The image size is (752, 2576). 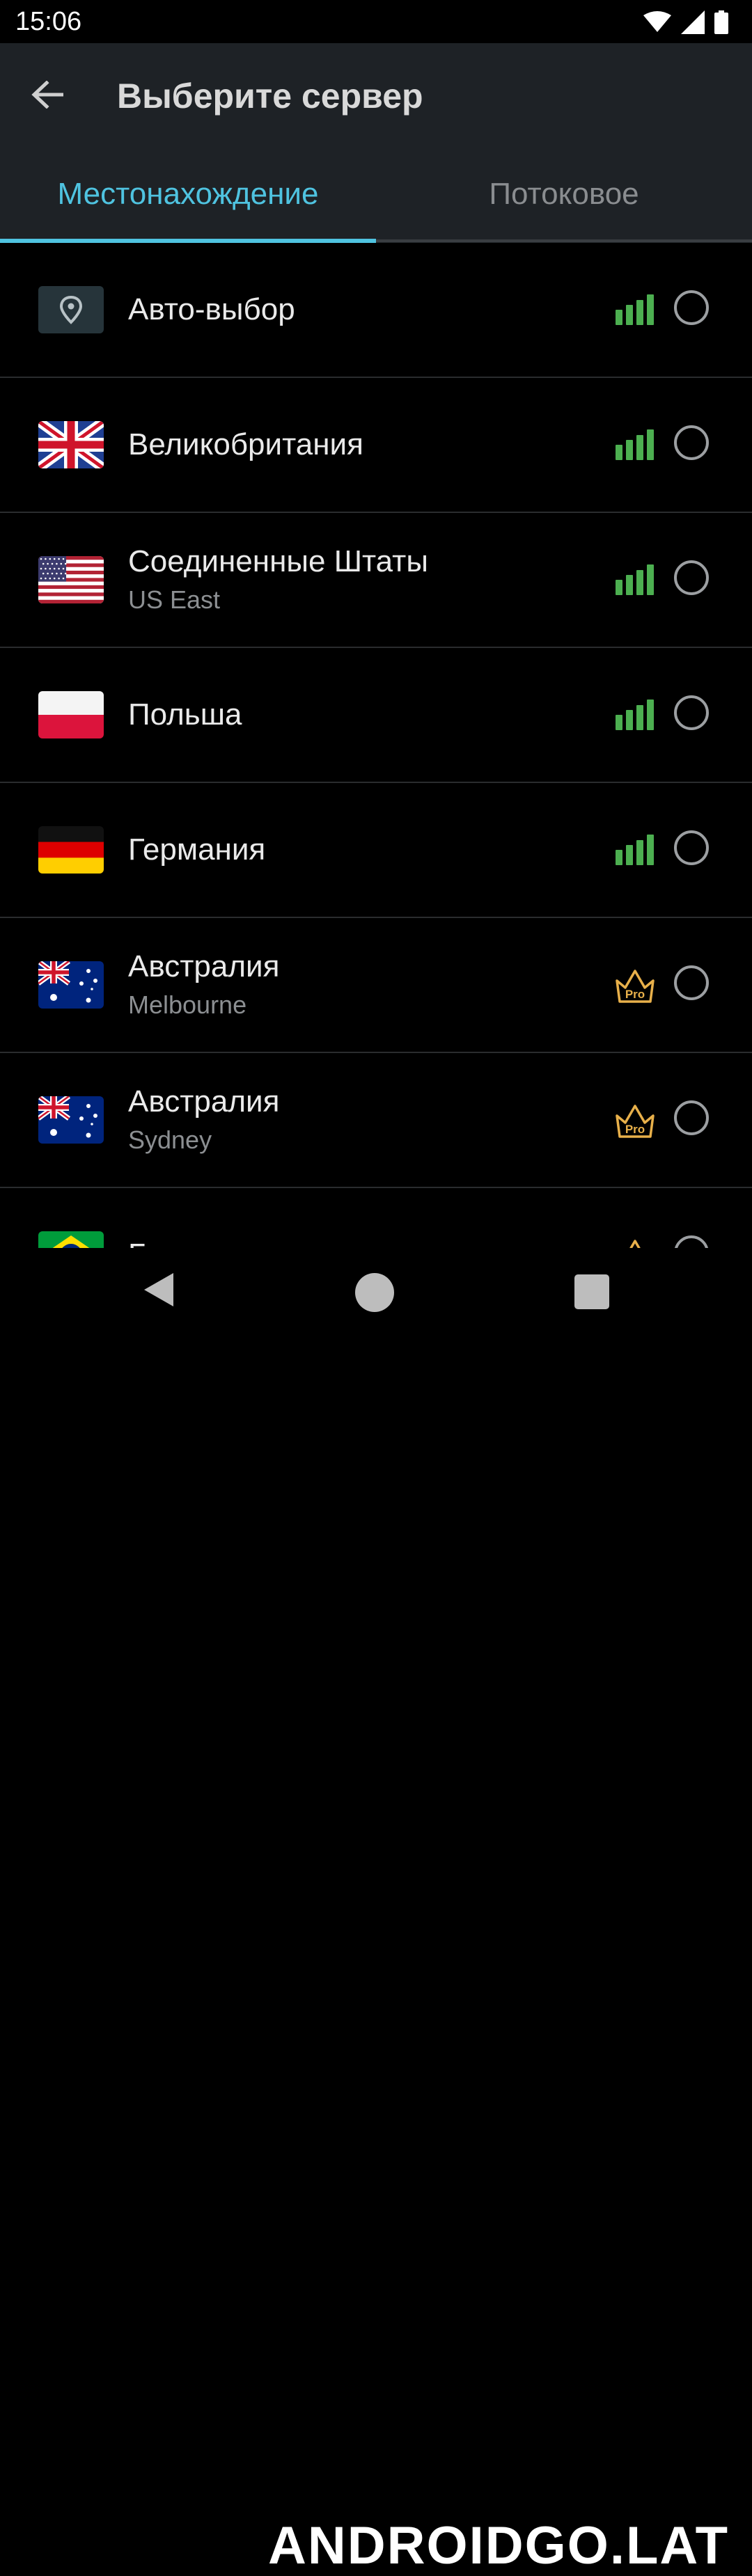 I want to click on location-pin-icon, so click(x=71, y=309).